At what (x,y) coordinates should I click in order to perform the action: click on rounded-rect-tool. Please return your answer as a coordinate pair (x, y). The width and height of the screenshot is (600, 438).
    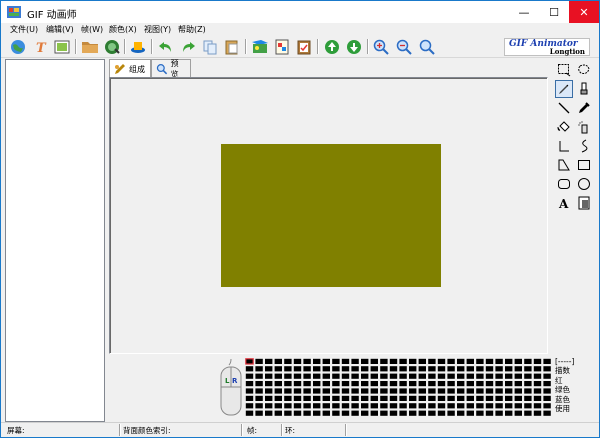
    Looking at the image, I should click on (564, 184).